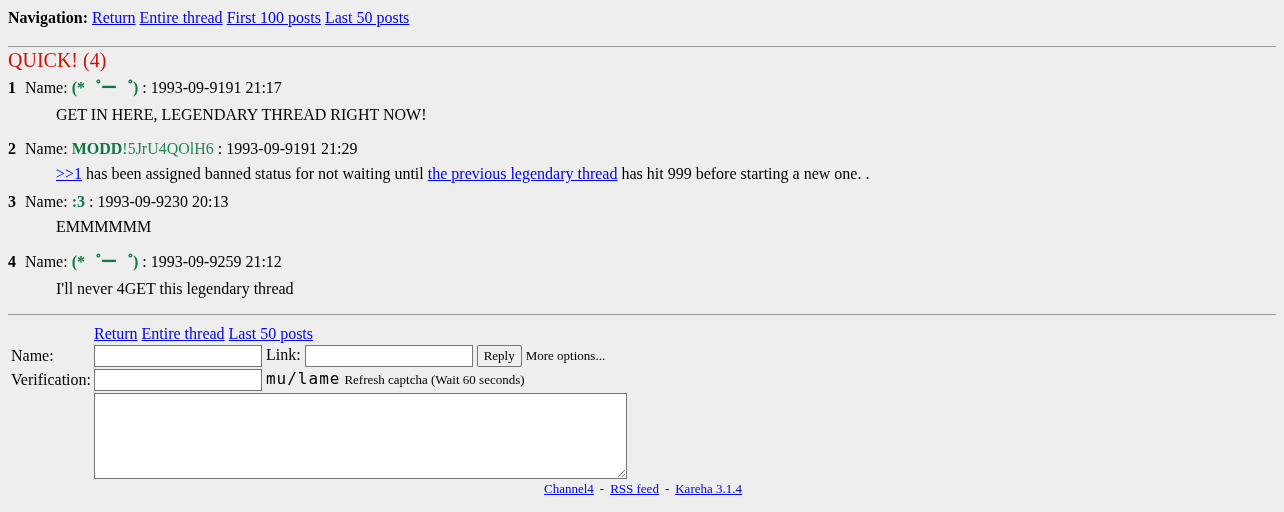 The image size is (1284, 512). What do you see at coordinates (287, 149) in the screenshot?
I see `post-date: : 1993-09-9191 21:29` at bounding box center [287, 149].